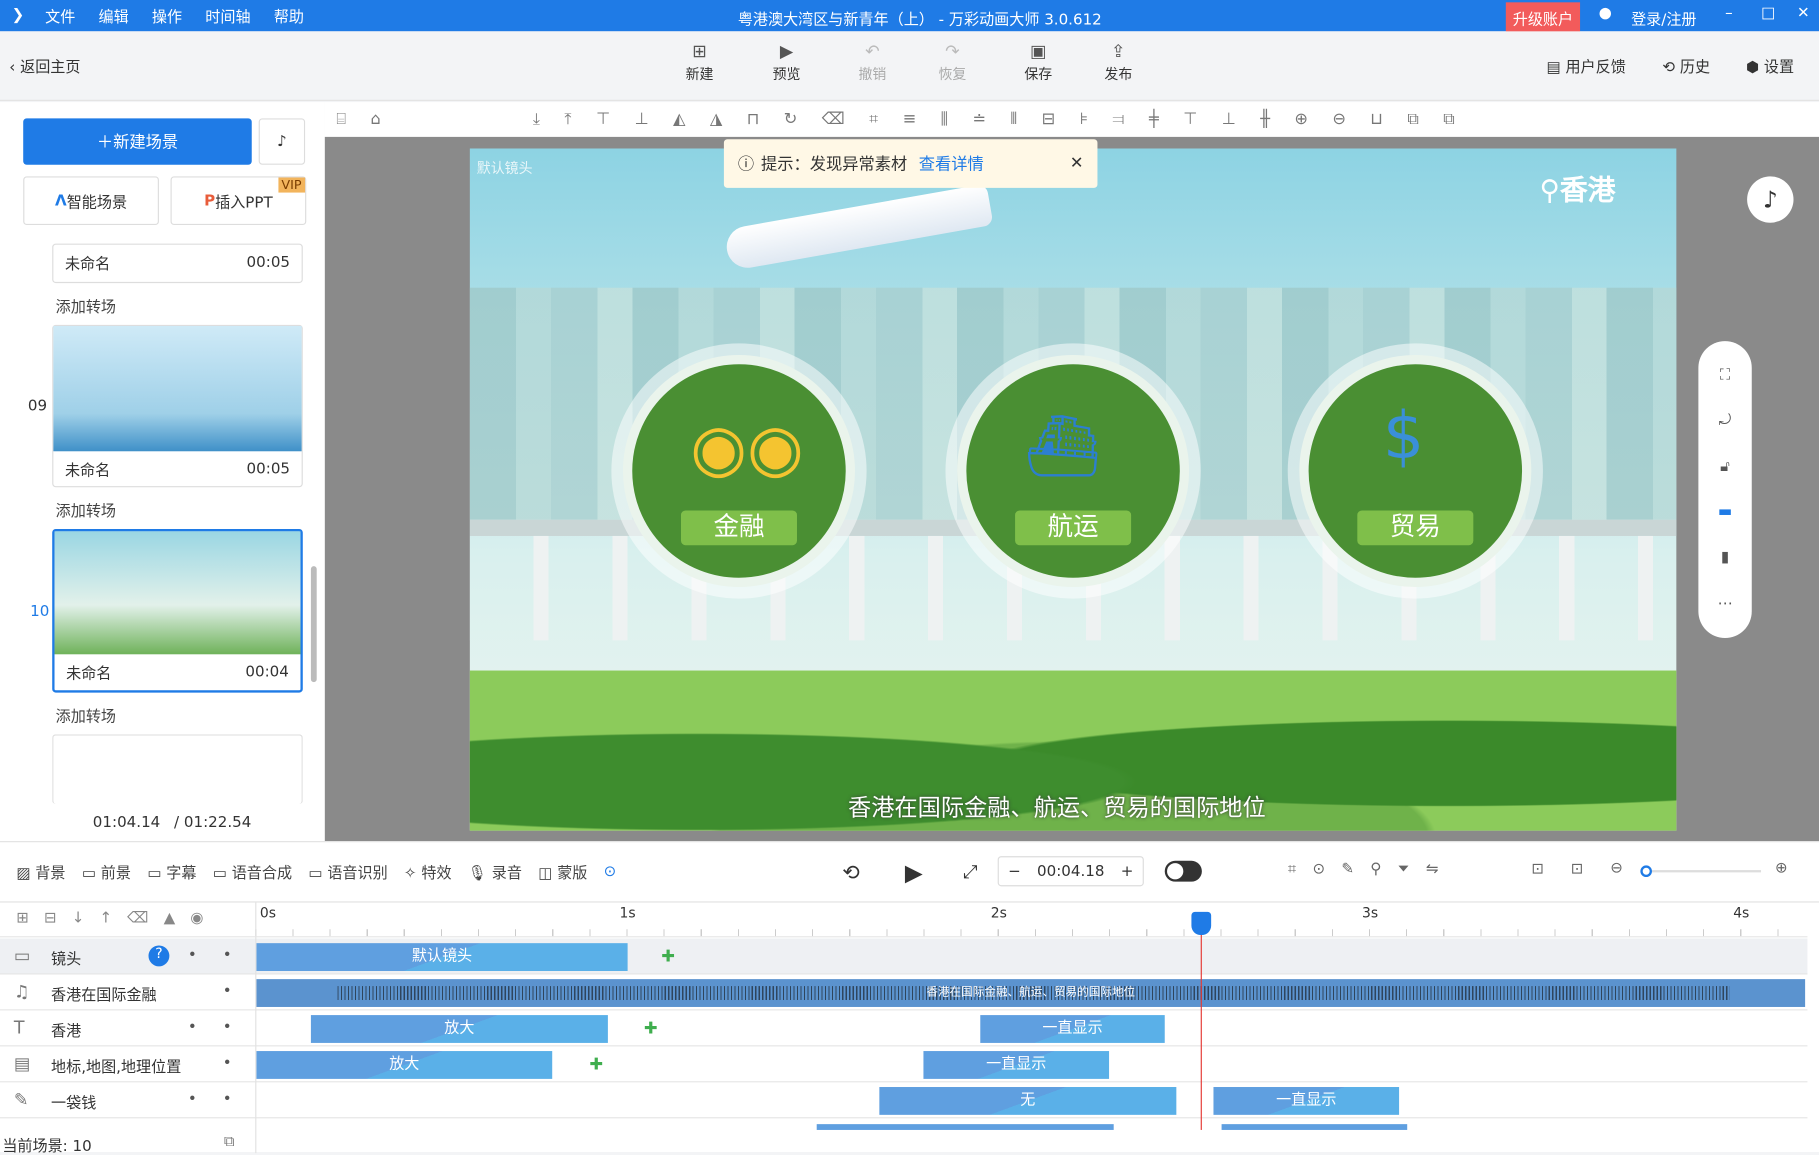 The width and height of the screenshot is (1819, 1155). What do you see at coordinates (376, 119) in the screenshot?
I see `home-icon: ⌂` at bounding box center [376, 119].